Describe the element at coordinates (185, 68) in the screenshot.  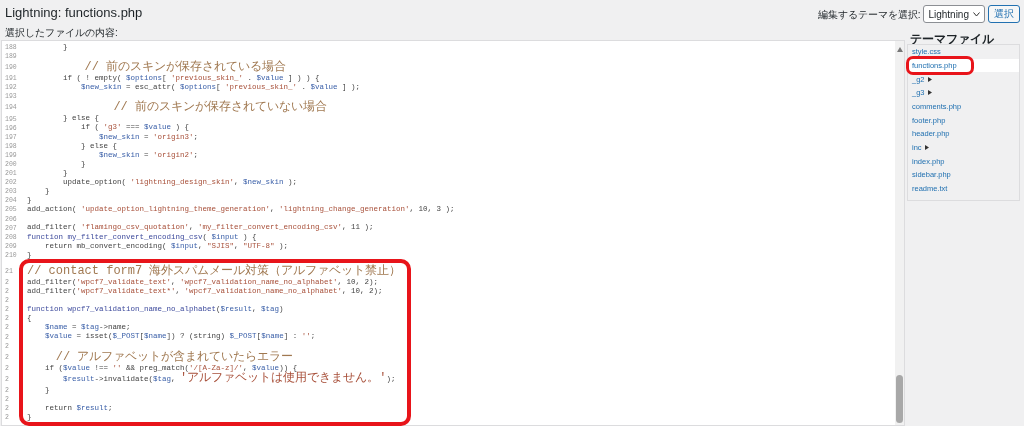
I see `code-line: // 前のスキンが保存されている場合` at that location.